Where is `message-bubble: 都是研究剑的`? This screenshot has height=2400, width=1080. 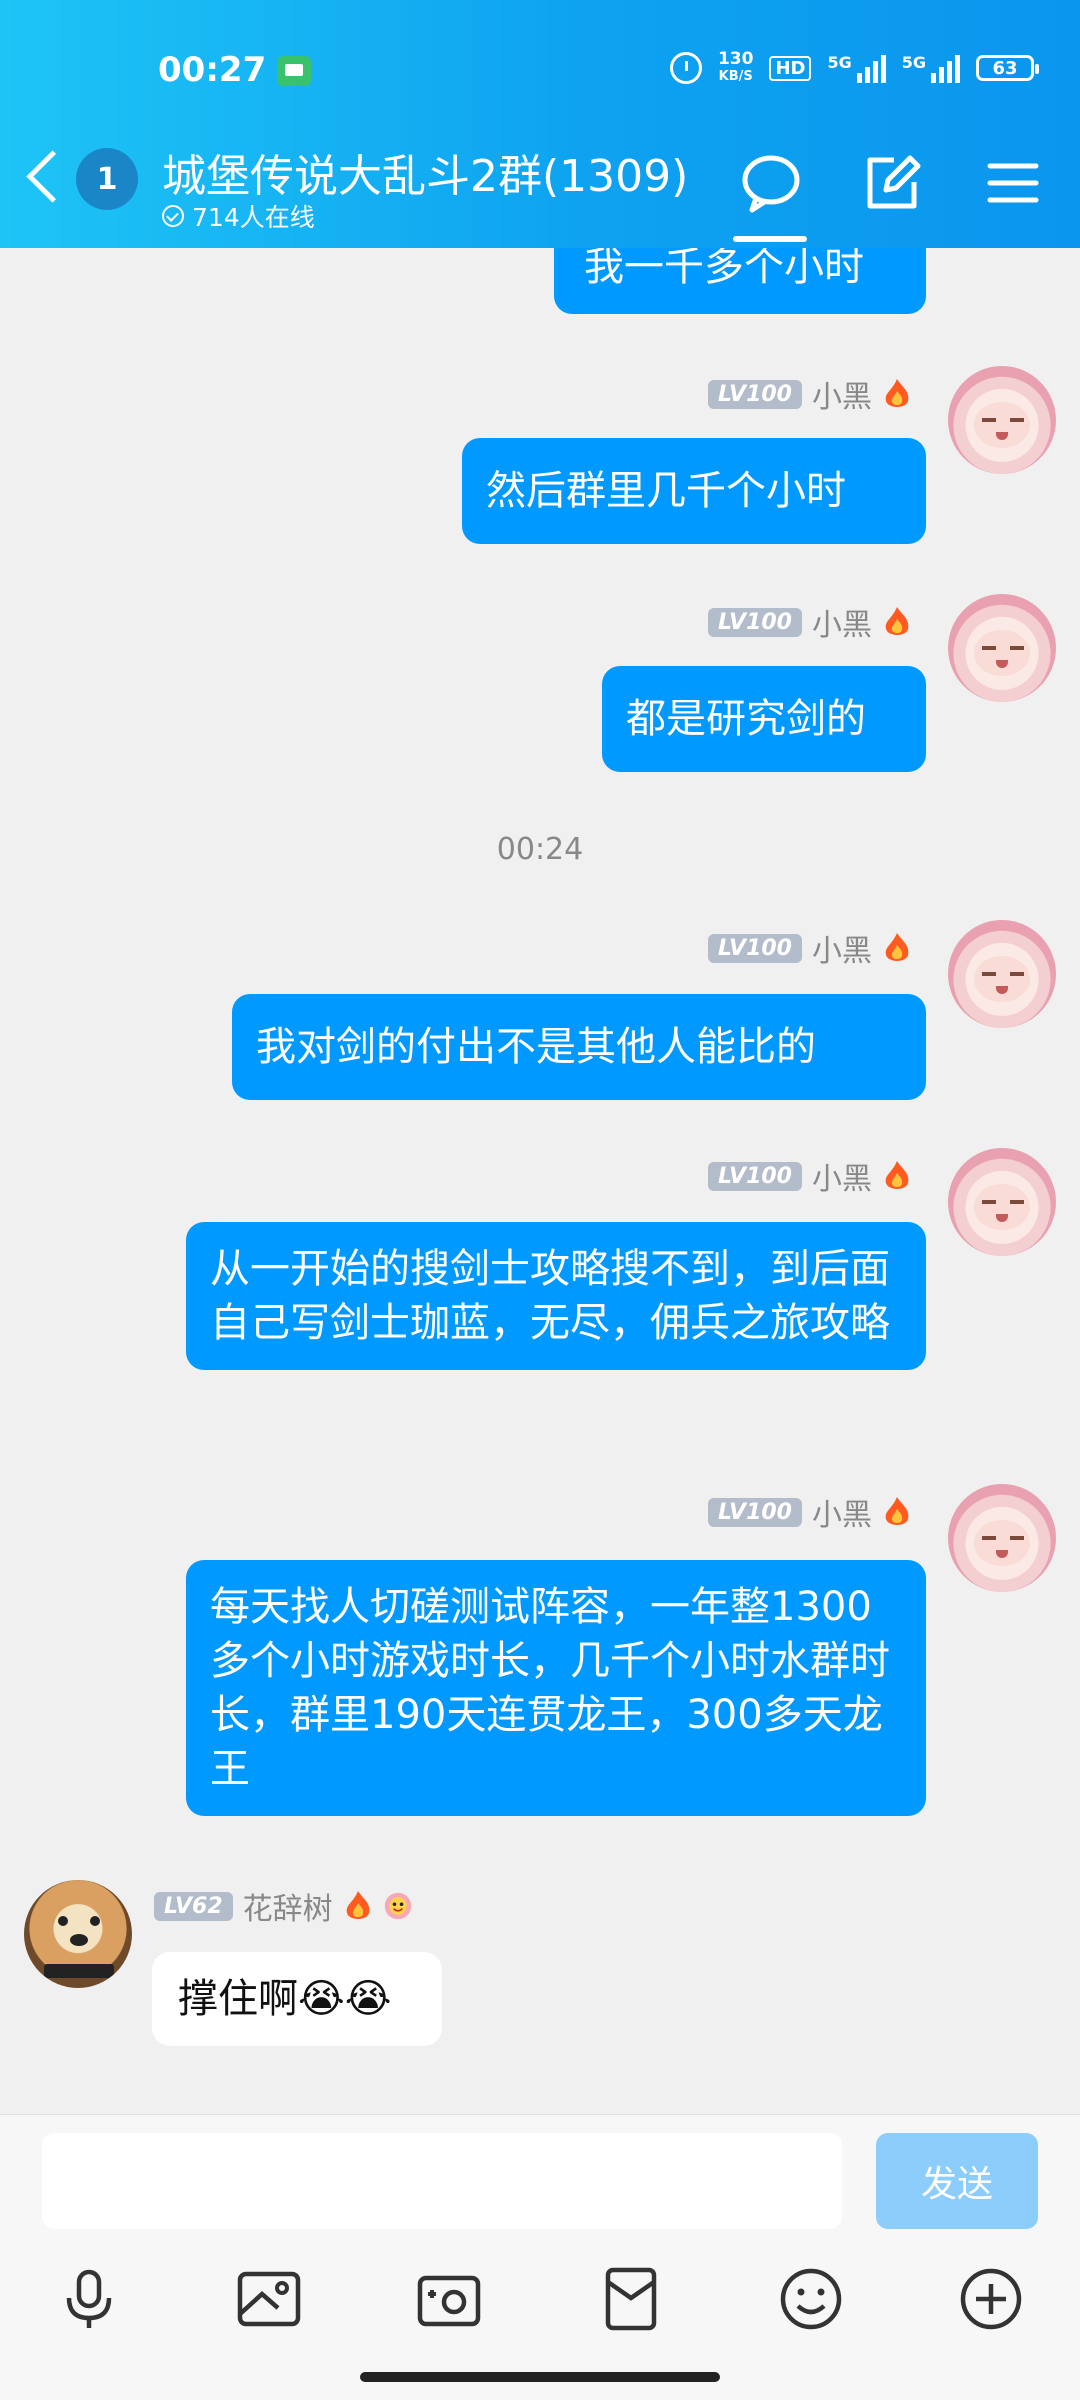 message-bubble: 都是研究剑的 is located at coordinates (764, 719).